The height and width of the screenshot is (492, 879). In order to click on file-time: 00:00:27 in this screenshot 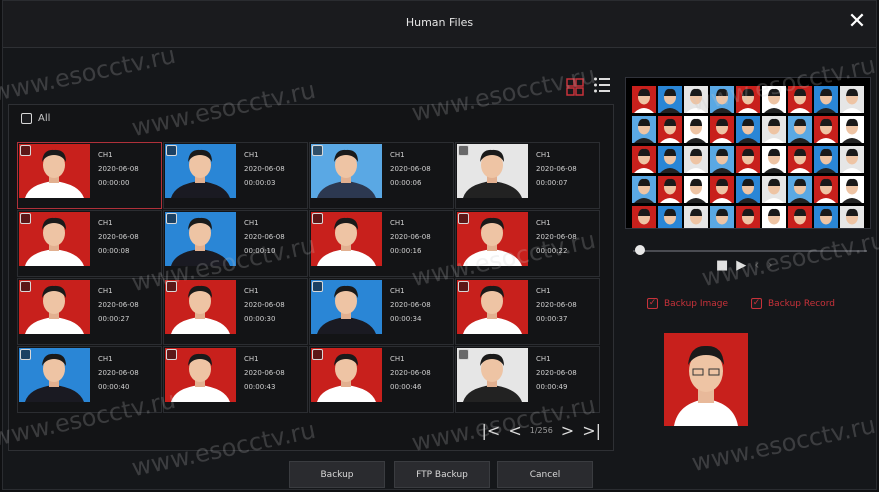, I will do `click(114, 319)`.